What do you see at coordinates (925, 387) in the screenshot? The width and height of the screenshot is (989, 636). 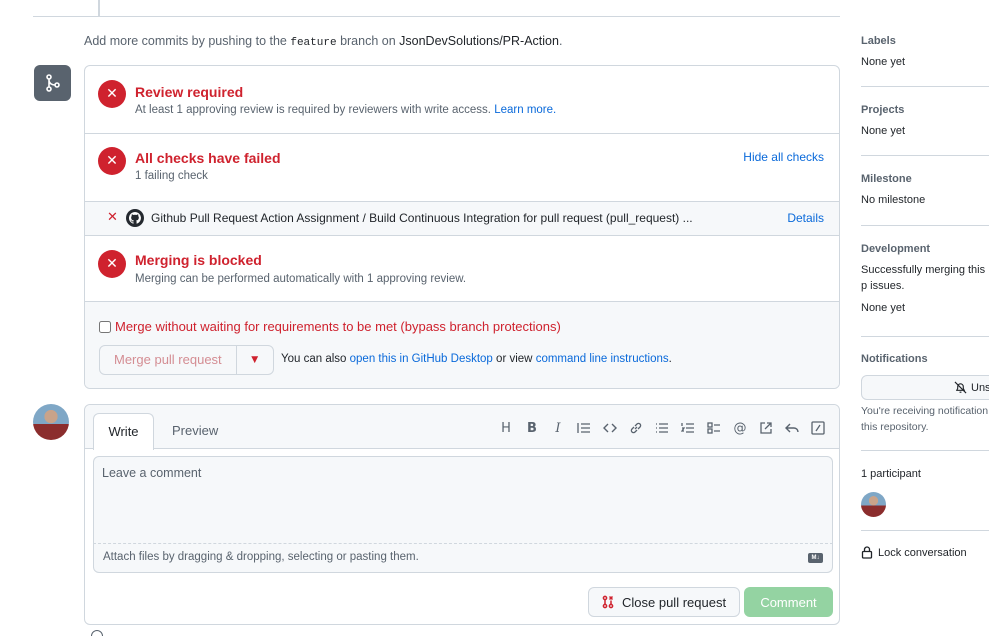 I see `unsubscribe-button: Uns` at bounding box center [925, 387].